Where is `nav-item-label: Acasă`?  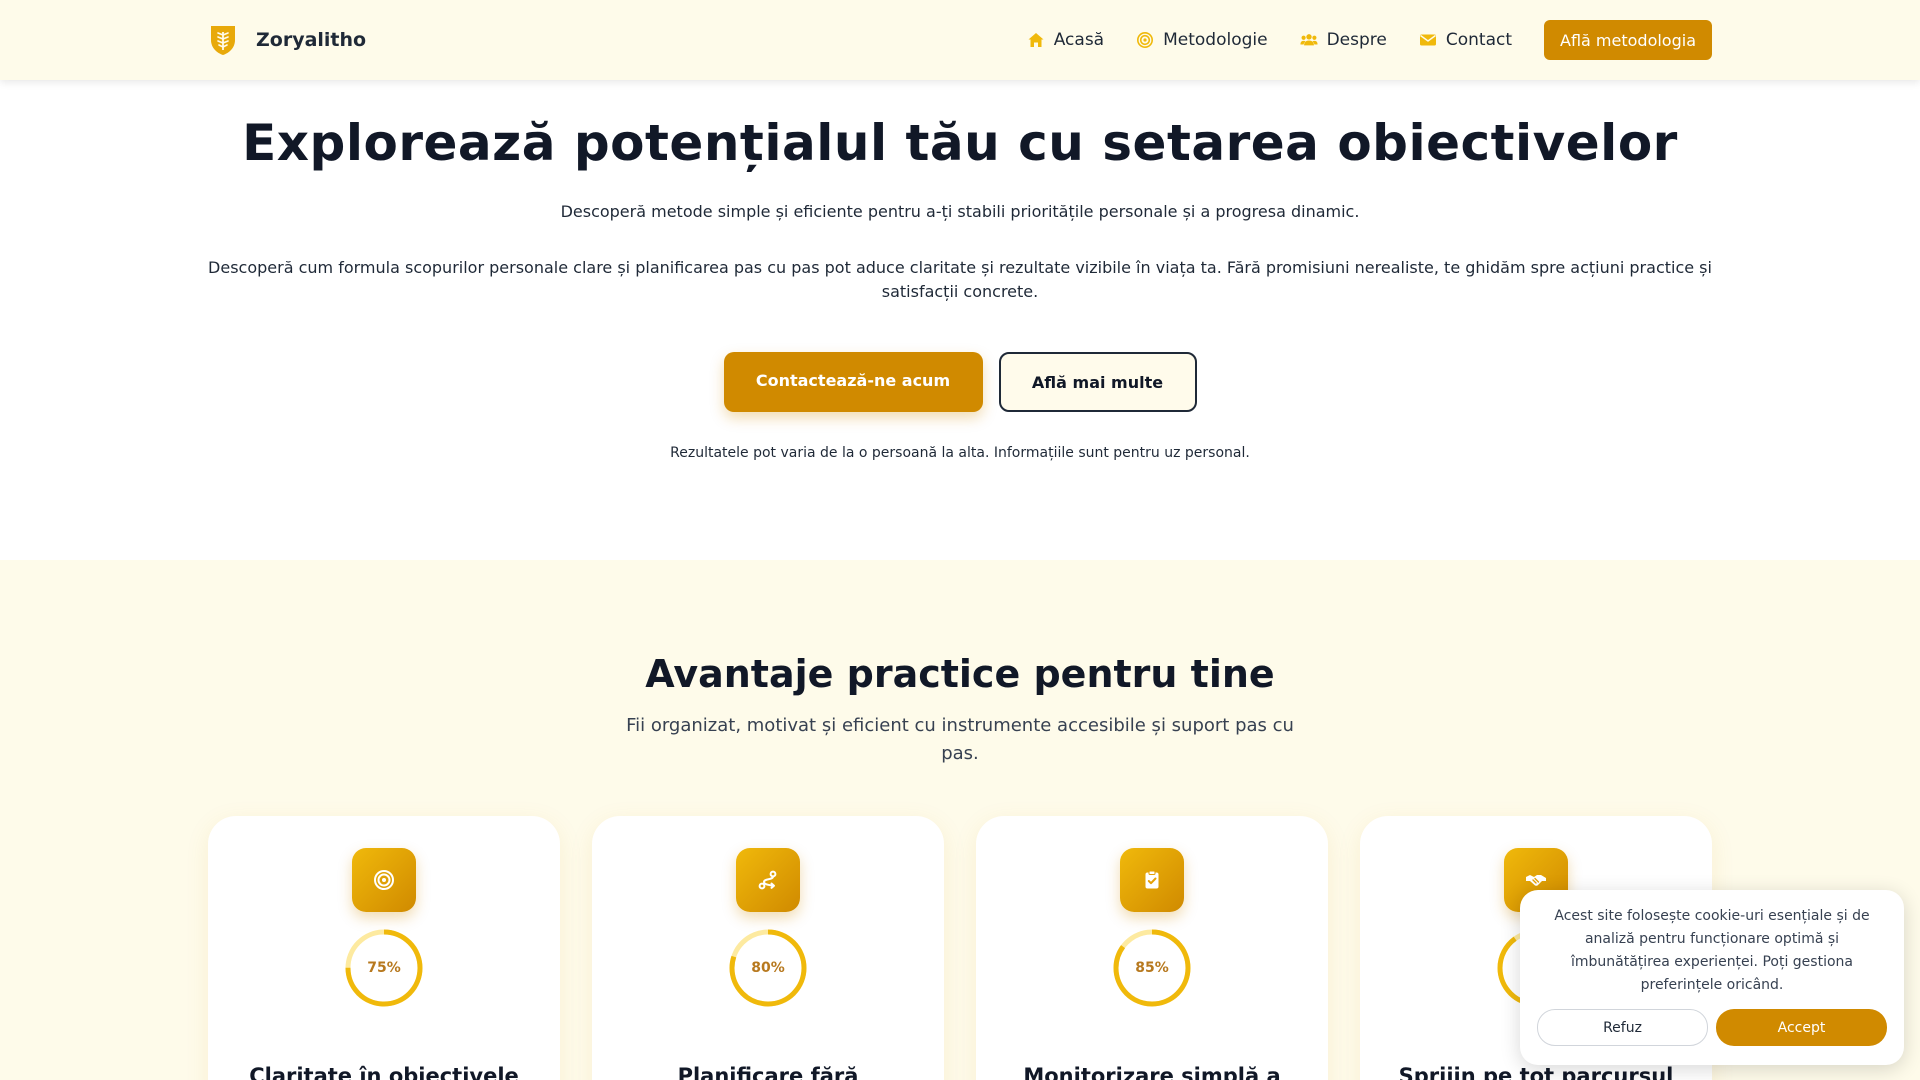
nav-item-label: Acasă is located at coordinates (1079, 40).